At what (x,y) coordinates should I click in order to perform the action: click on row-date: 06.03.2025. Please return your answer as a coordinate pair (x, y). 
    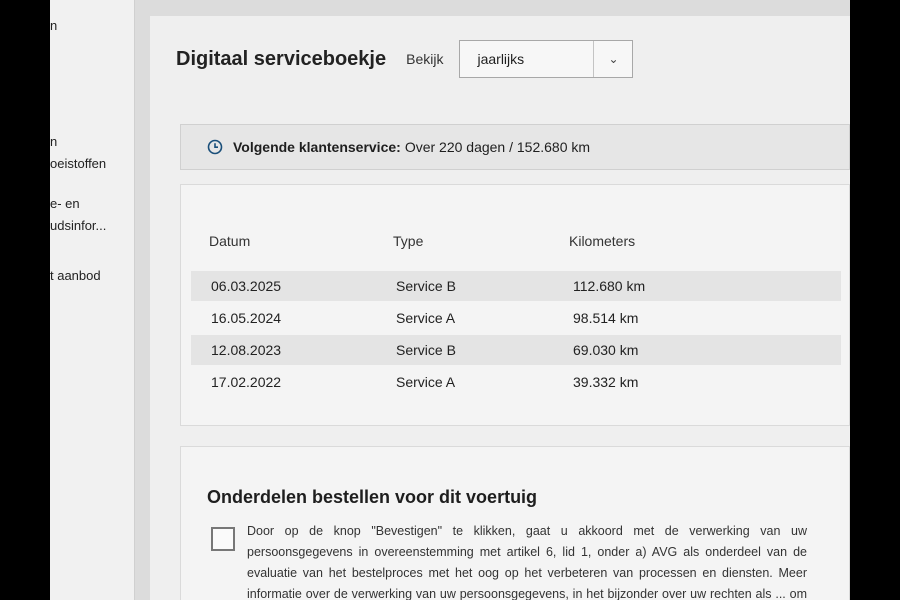
    Looking at the image, I should click on (246, 286).